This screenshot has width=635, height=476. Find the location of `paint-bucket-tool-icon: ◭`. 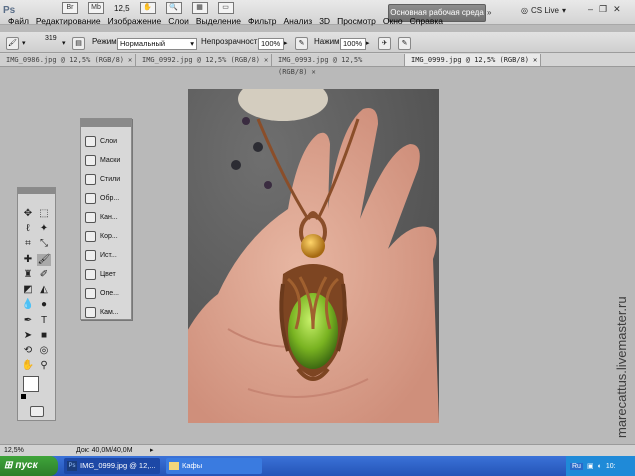

paint-bucket-tool-icon: ◭ is located at coordinates (44, 290).